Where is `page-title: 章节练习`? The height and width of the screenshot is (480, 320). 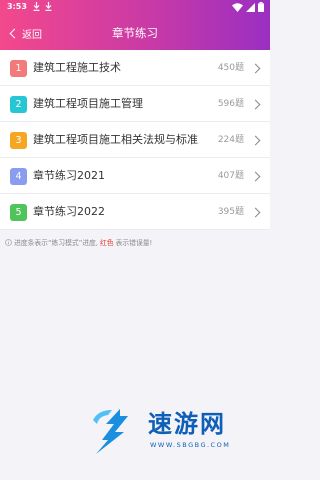
page-title: 章节练习 is located at coordinates (135, 33).